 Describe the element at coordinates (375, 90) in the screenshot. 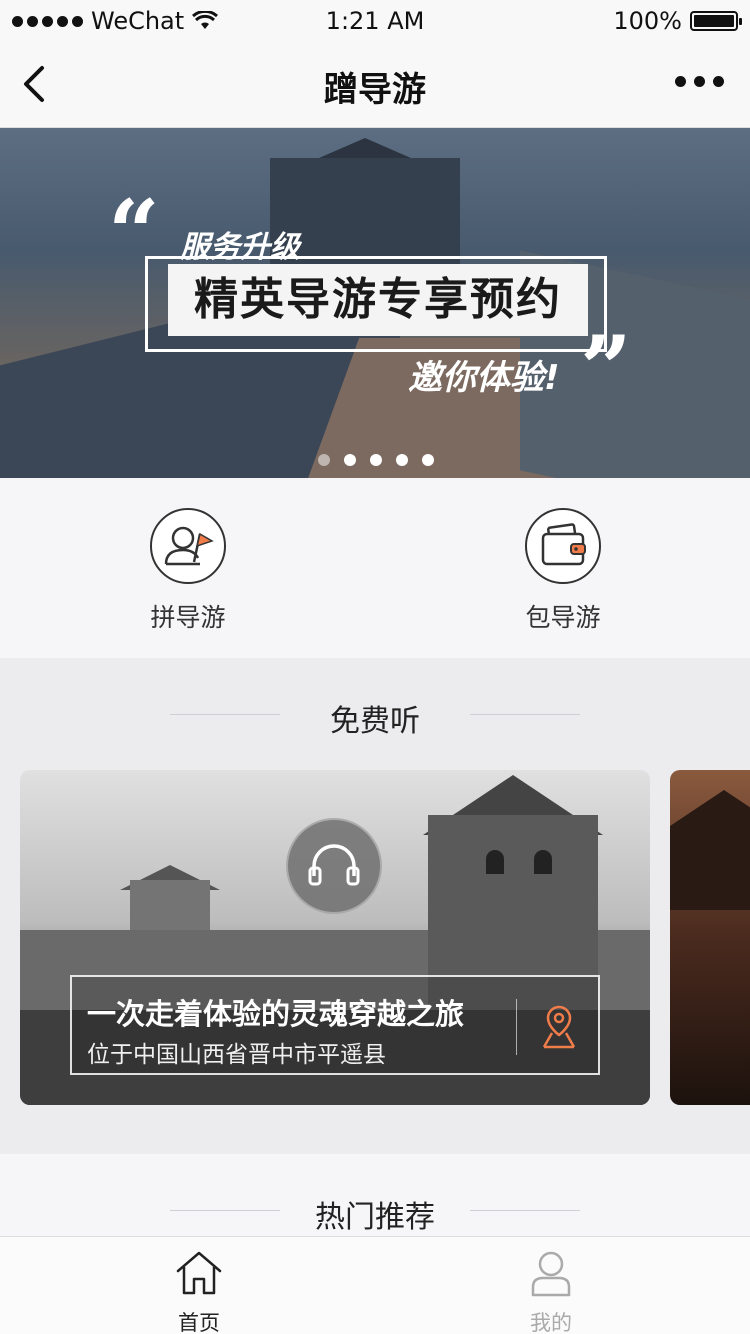

I see `page-title: 蹭导游` at that location.